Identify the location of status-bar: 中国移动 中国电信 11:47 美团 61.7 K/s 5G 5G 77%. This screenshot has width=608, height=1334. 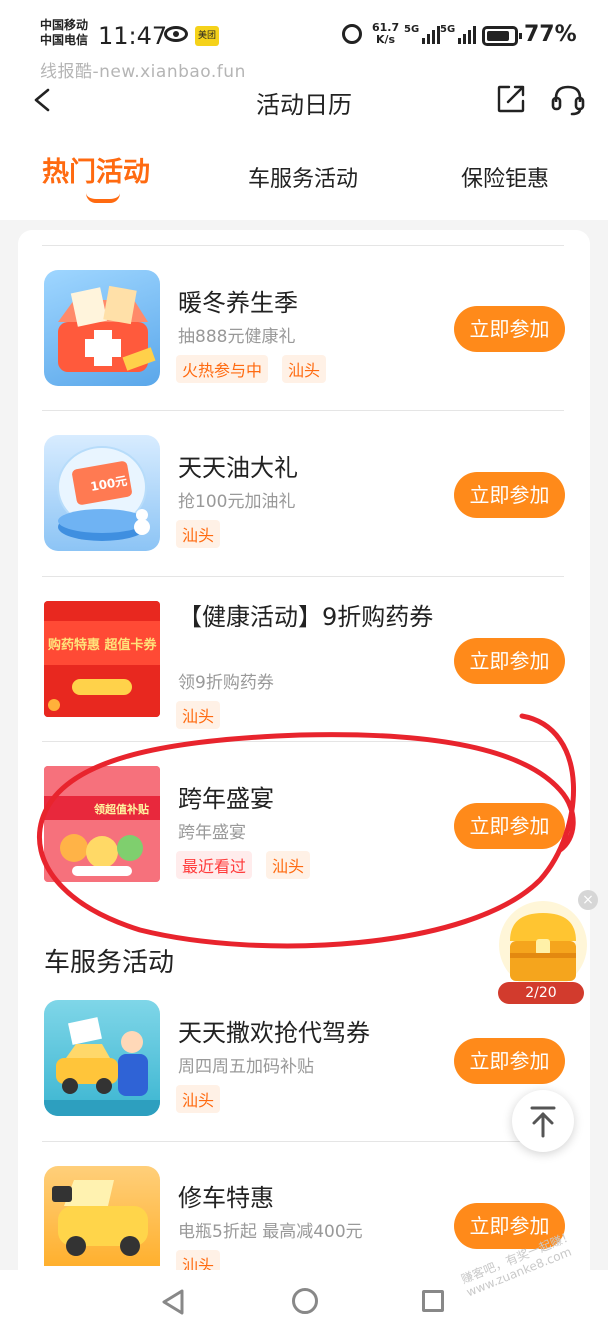
(304, 28).